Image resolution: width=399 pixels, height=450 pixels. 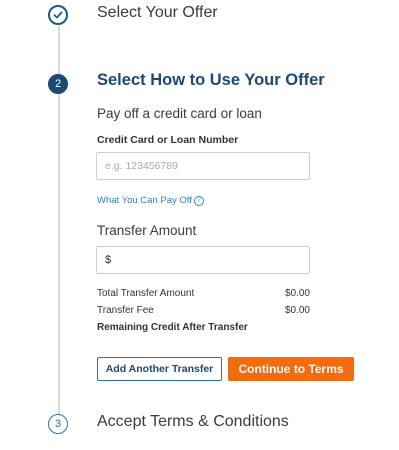 What do you see at coordinates (203, 166) in the screenshot?
I see `account-number-input: e.g. 123456789` at bounding box center [203, 166].